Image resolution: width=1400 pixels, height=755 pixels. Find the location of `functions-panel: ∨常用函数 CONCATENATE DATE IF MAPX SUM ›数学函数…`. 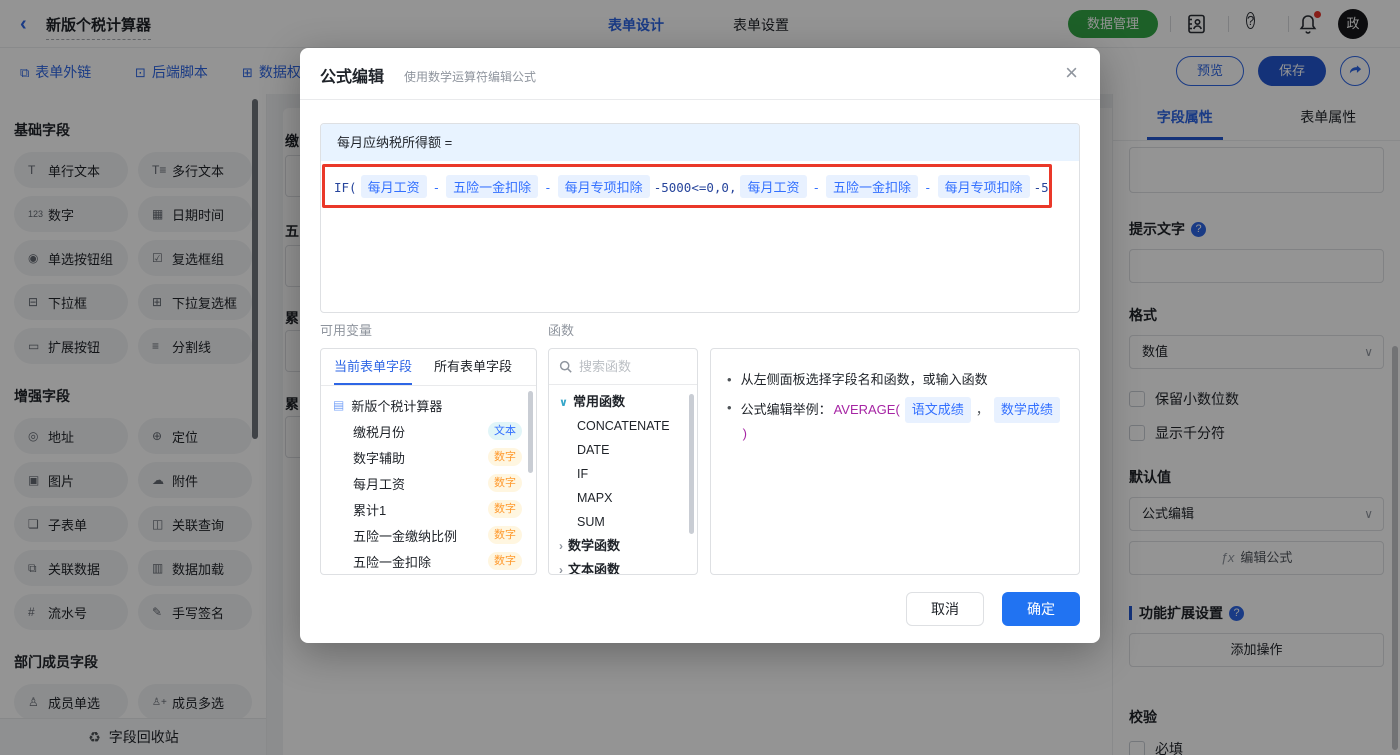

functions-panel: ∨常用函数 CONCATENATE DATE IF MAPX SUM ›数学函数… is located at coordinates (623, 461).